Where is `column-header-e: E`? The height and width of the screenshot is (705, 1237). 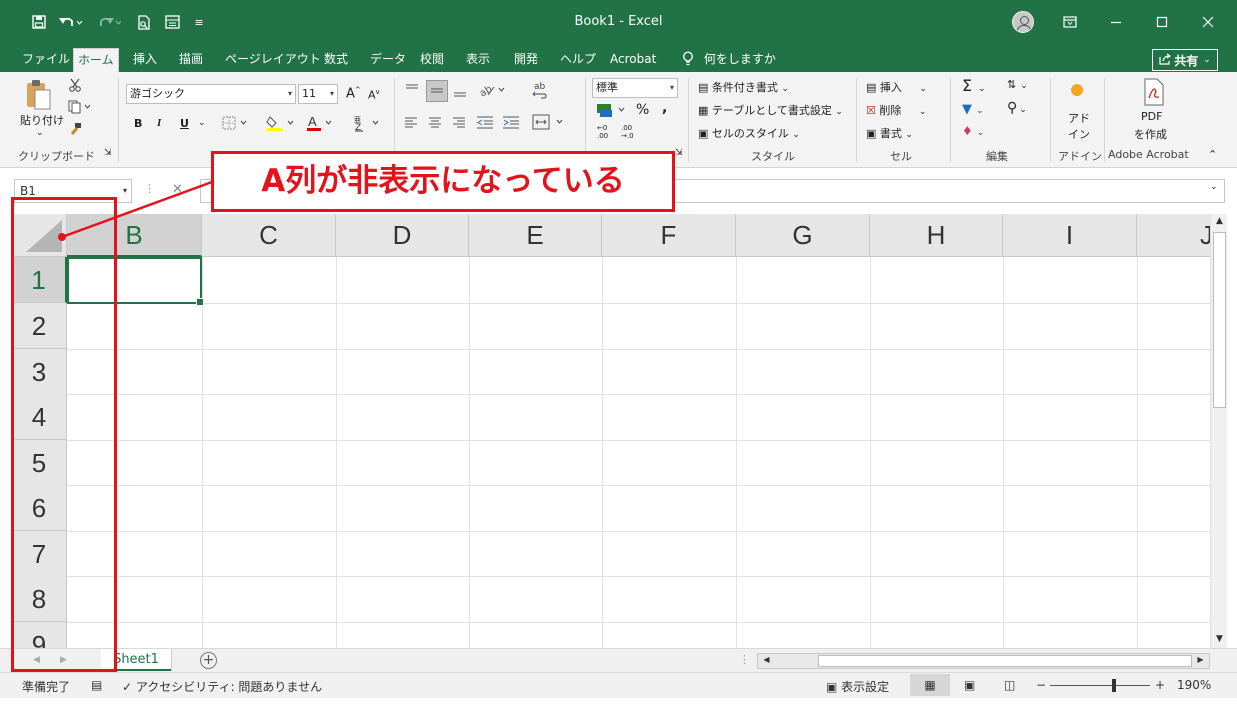
column-header-e: E is located at coordinates (535, 235).